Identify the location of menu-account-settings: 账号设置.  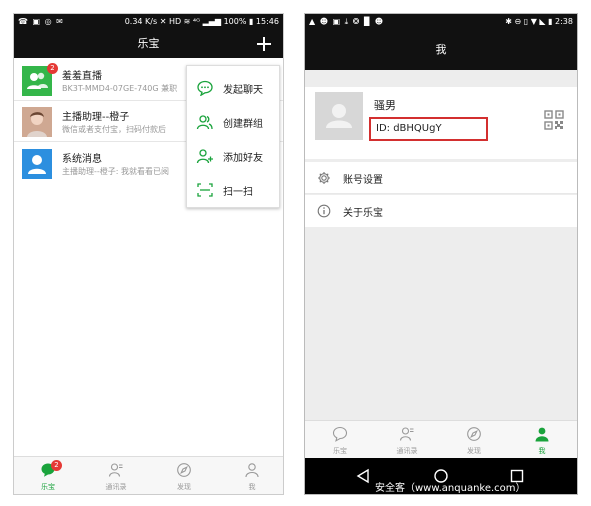
(441, 178).